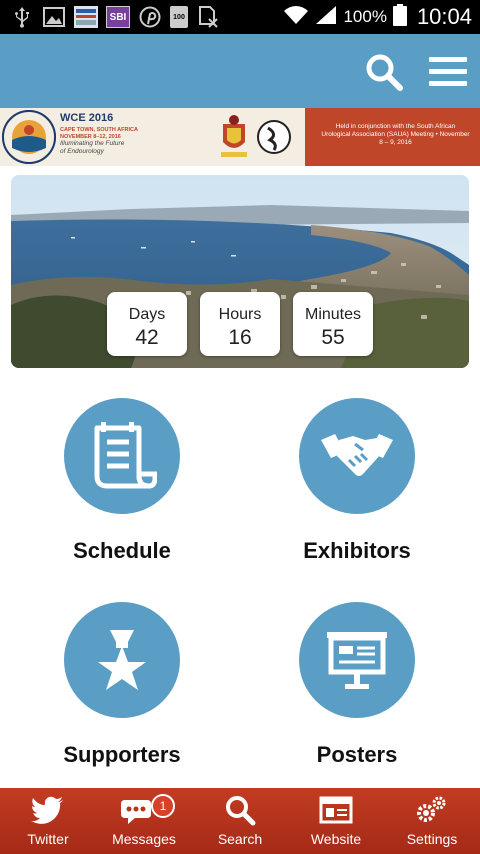 This screenshot has width=480, height=854. Describe the element at coordinates (240, 71) in the screenshot. I see `app-header` at that location.